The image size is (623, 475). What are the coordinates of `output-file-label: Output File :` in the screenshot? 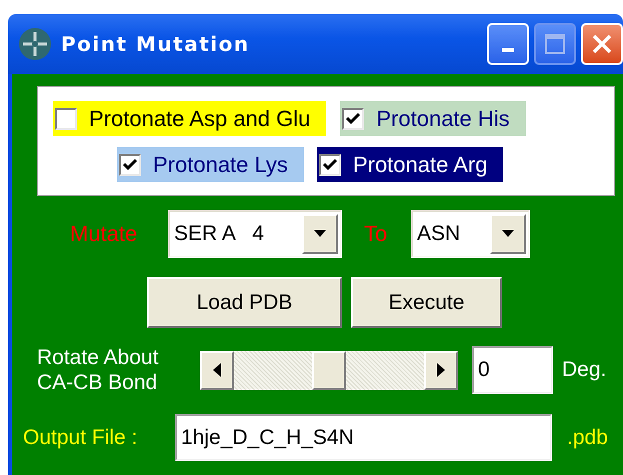 It's located at (80, 438).